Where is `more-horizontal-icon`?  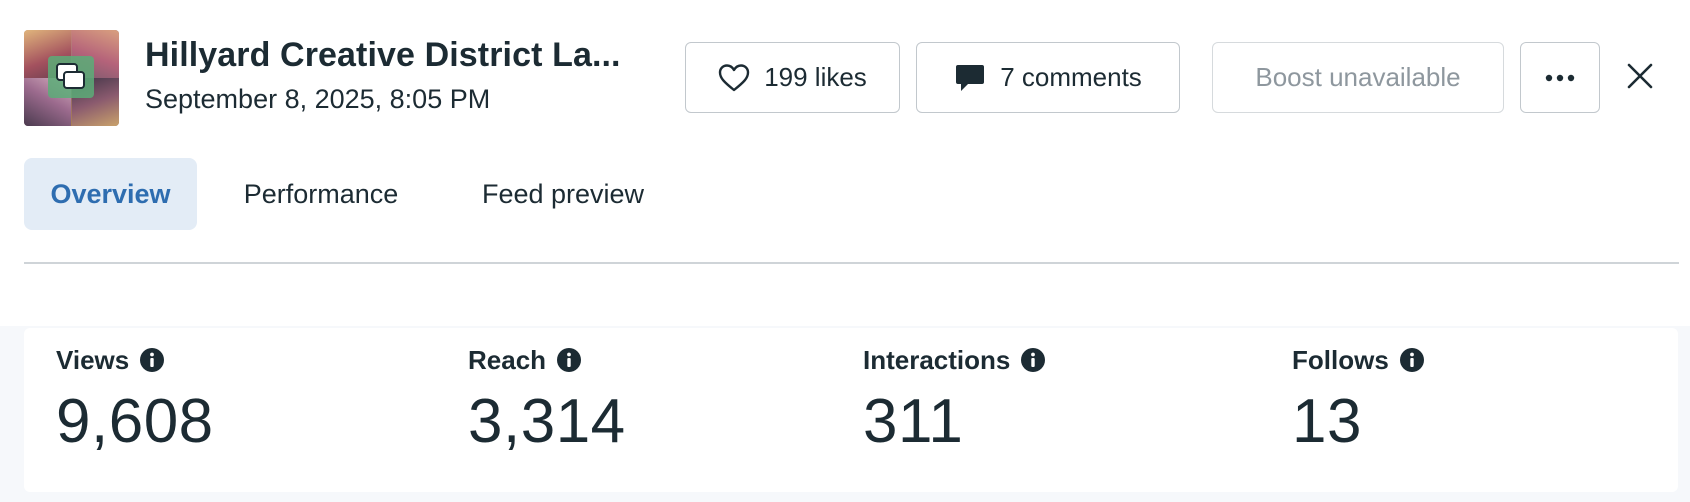
more-horizontal-icon is located at coordinates (1560, 77).